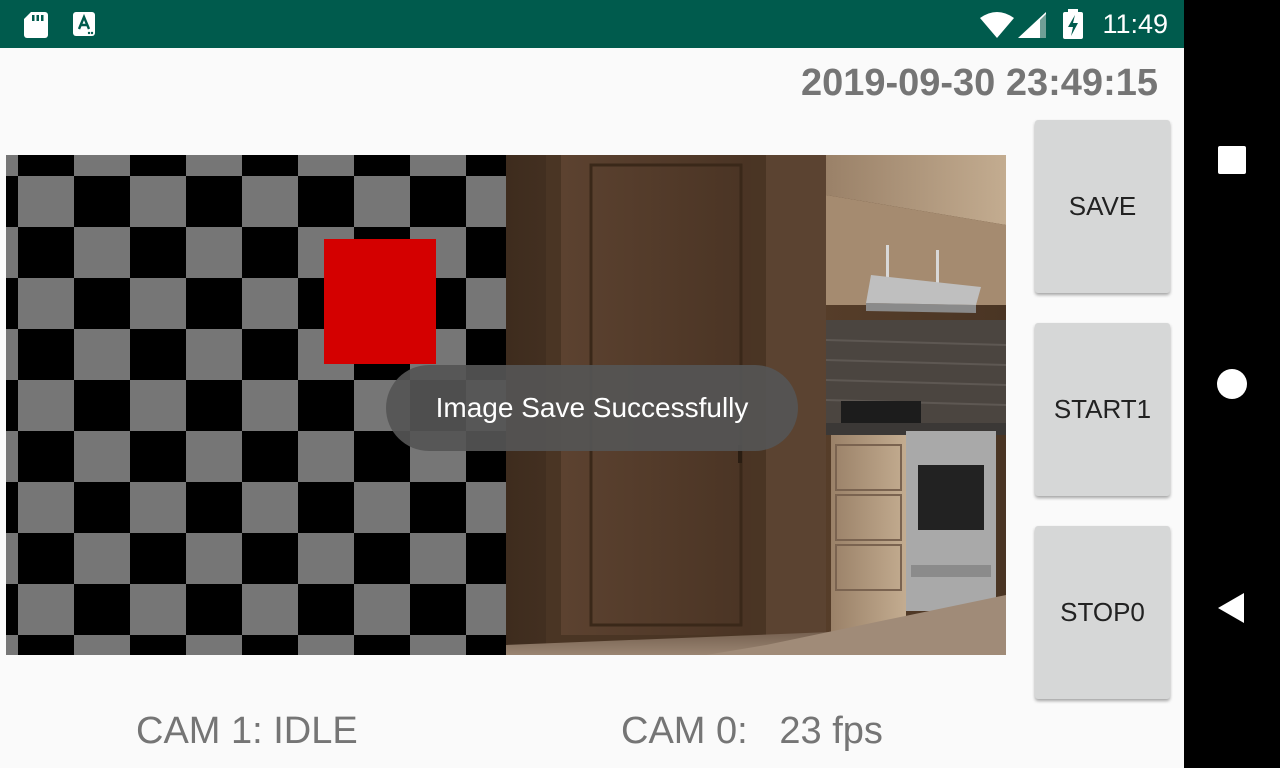  What do you see at coordinates (592, 408) in the screenshot?
I see `toast-message: Image Save Successfully` at bounding box center [592, 408].